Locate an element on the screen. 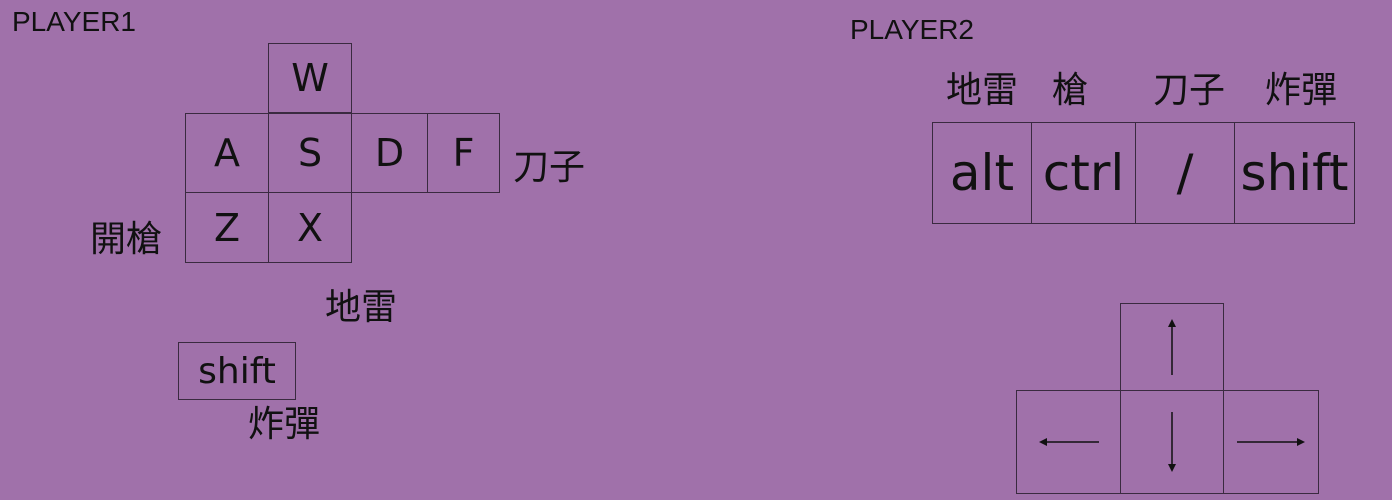  key-down is located at coordinates (1172, 442).